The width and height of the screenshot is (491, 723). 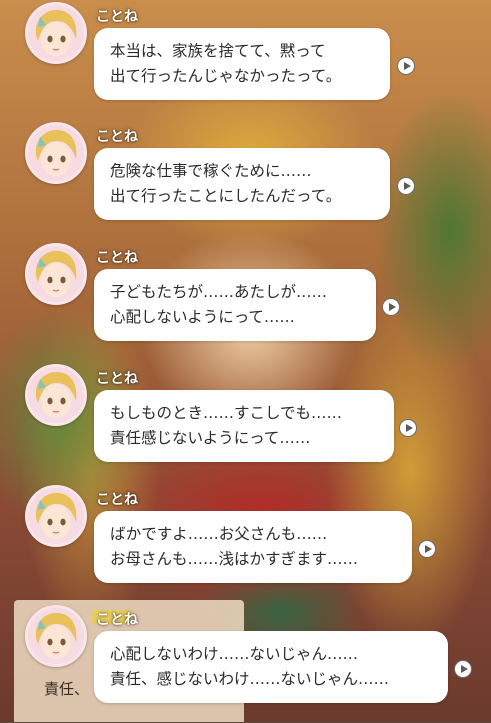 What do you see at coordinates (242, 64) in the screenshot?
I see `message-bubble: 本当は、家族を捨てて、黙って 出て行ったんじゃなかったって。` at bounding box center [242, 64].